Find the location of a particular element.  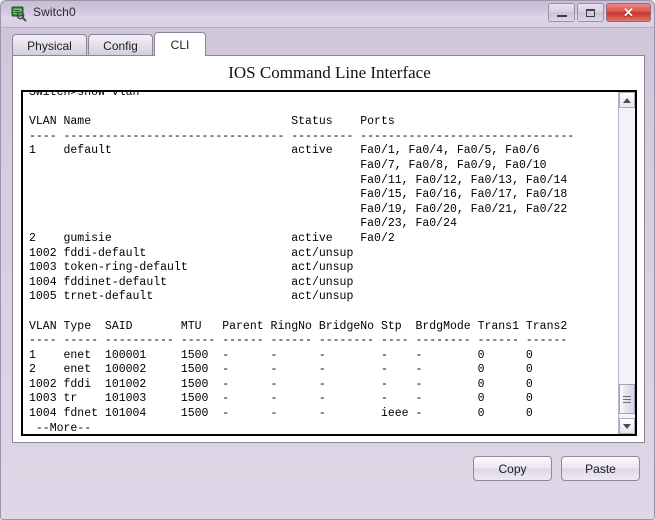

minimize-button is located at coordinates (561, 12).